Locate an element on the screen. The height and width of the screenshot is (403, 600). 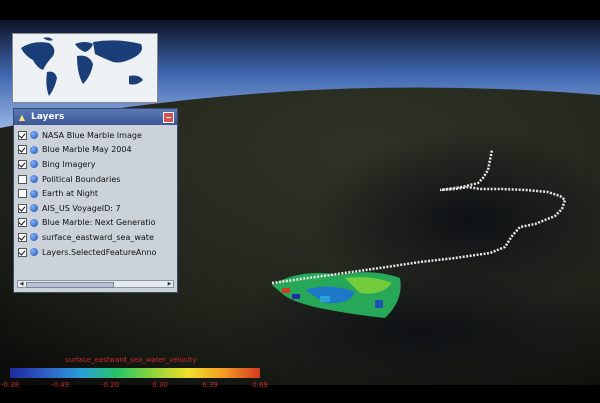
legend-tick-label: 0.69 is located at coordinates (260, 385).